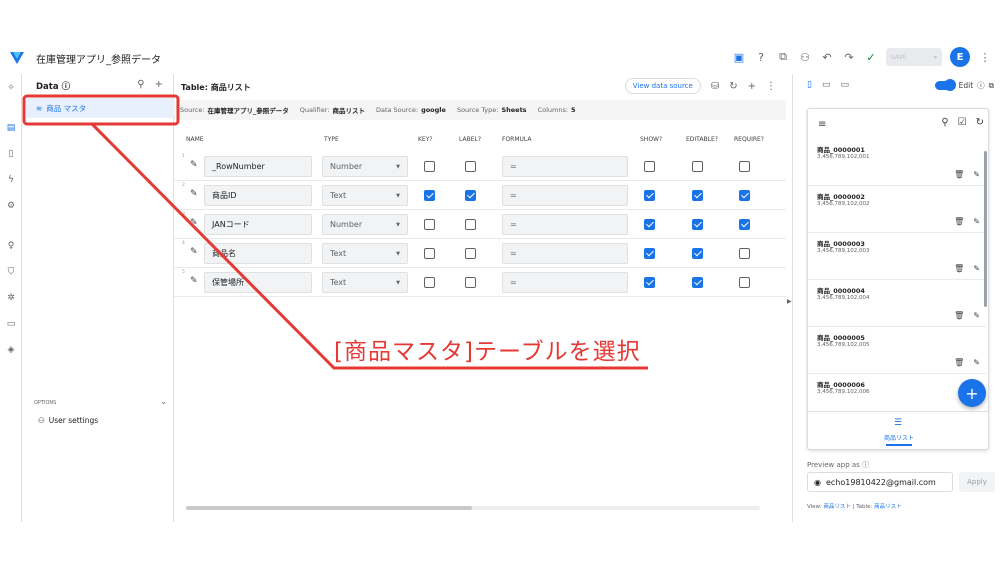 The image size is (1000, 562). I want to click on app-gallery-icon: ▣, so click(739, 57).